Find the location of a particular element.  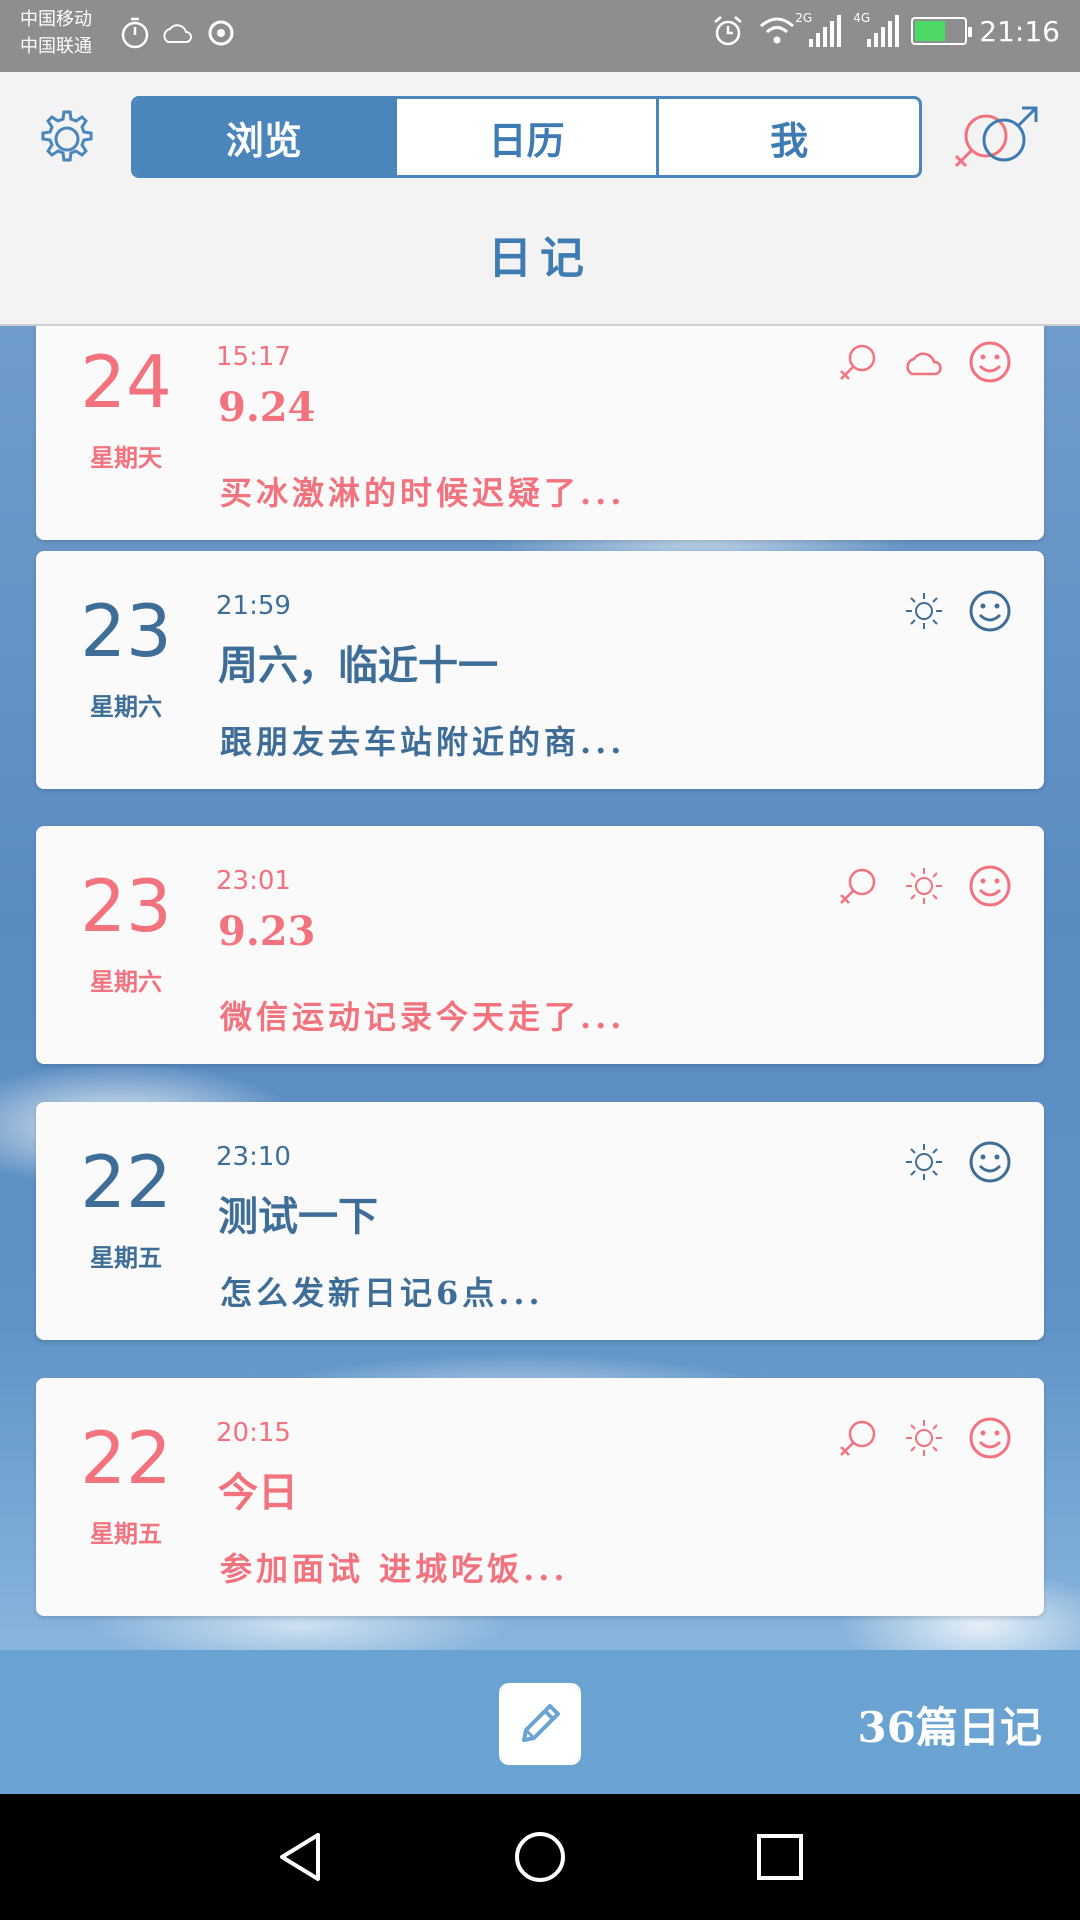

status-right: 2G 4G 21:16 is located at coordinates (885, 29).